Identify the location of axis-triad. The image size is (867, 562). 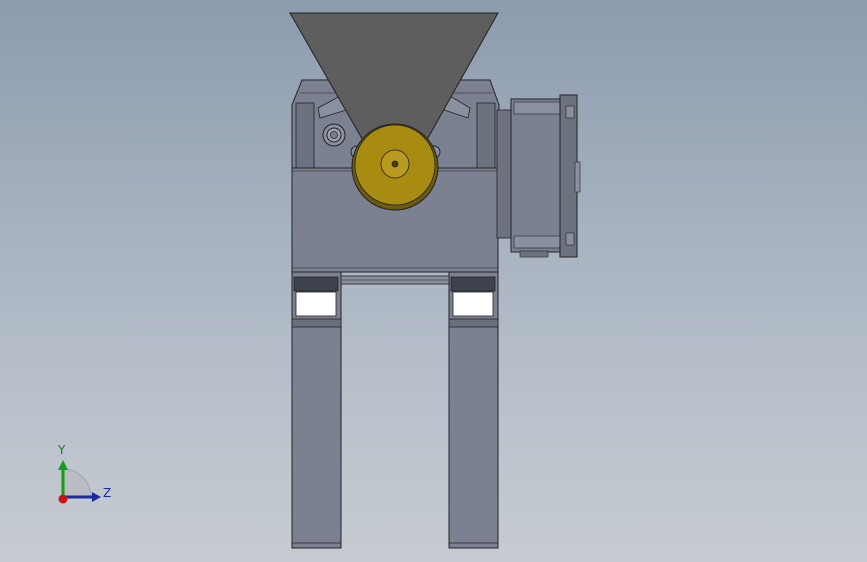
(79, 482).